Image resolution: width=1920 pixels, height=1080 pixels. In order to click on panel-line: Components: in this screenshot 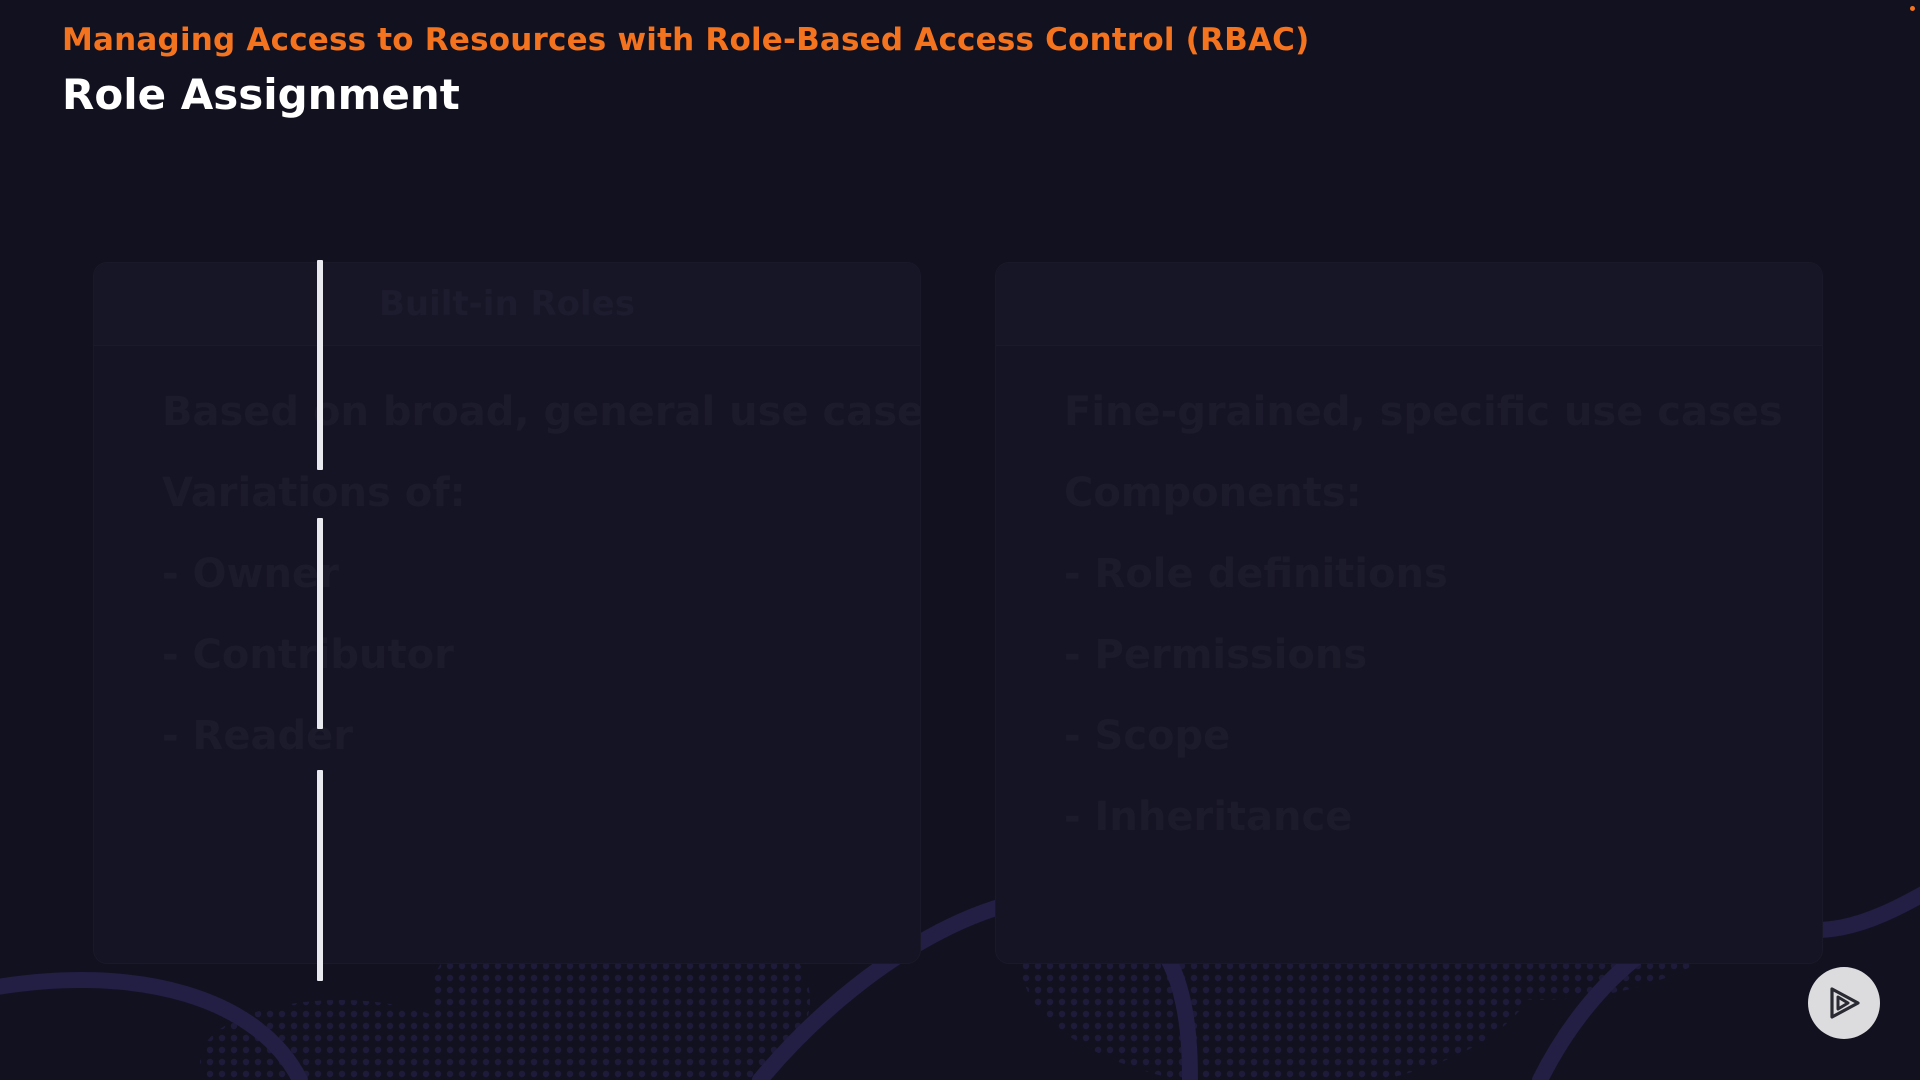, I will do `click(1213, 493)`.